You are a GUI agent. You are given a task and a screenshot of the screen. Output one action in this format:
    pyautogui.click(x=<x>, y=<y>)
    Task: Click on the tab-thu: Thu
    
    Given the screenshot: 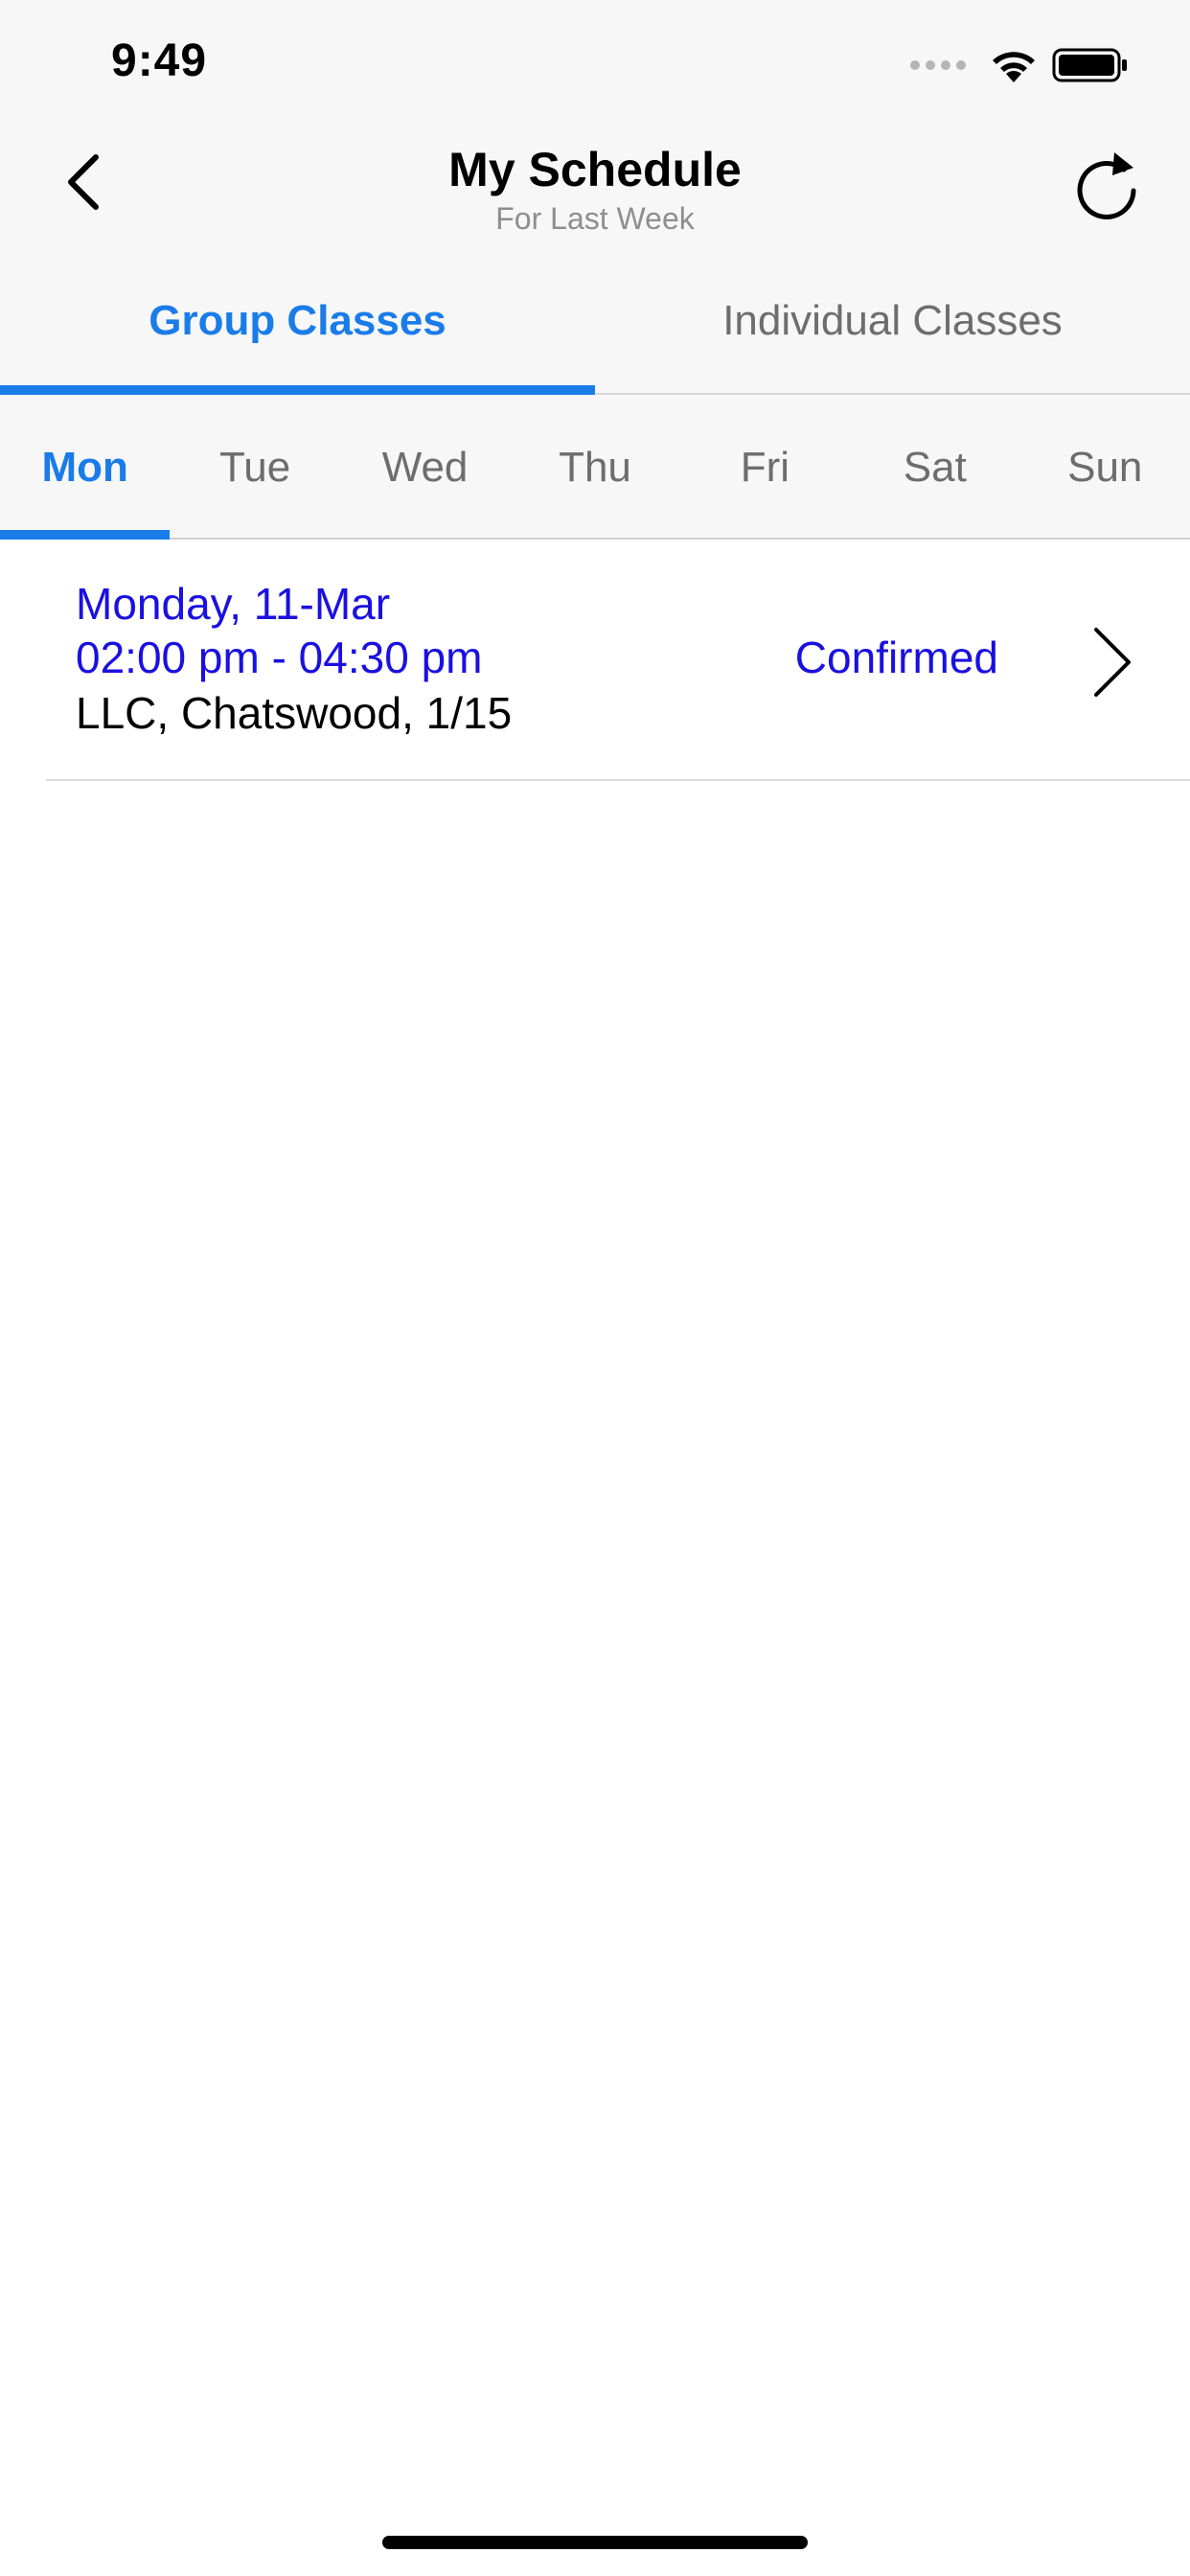 What is the action you would take?
    pyautogui.click(x=594, y=467)
    